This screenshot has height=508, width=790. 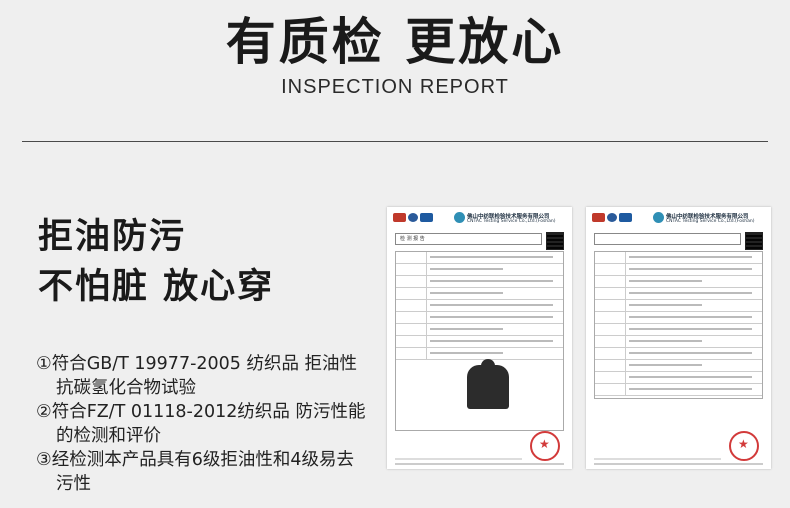 What do you see at coordinates (195, 460) in the screenshot?
I see `standard-item-line: ③经检测本产品具有6级拒油性和4级易去` at bounding box center [195, 460].